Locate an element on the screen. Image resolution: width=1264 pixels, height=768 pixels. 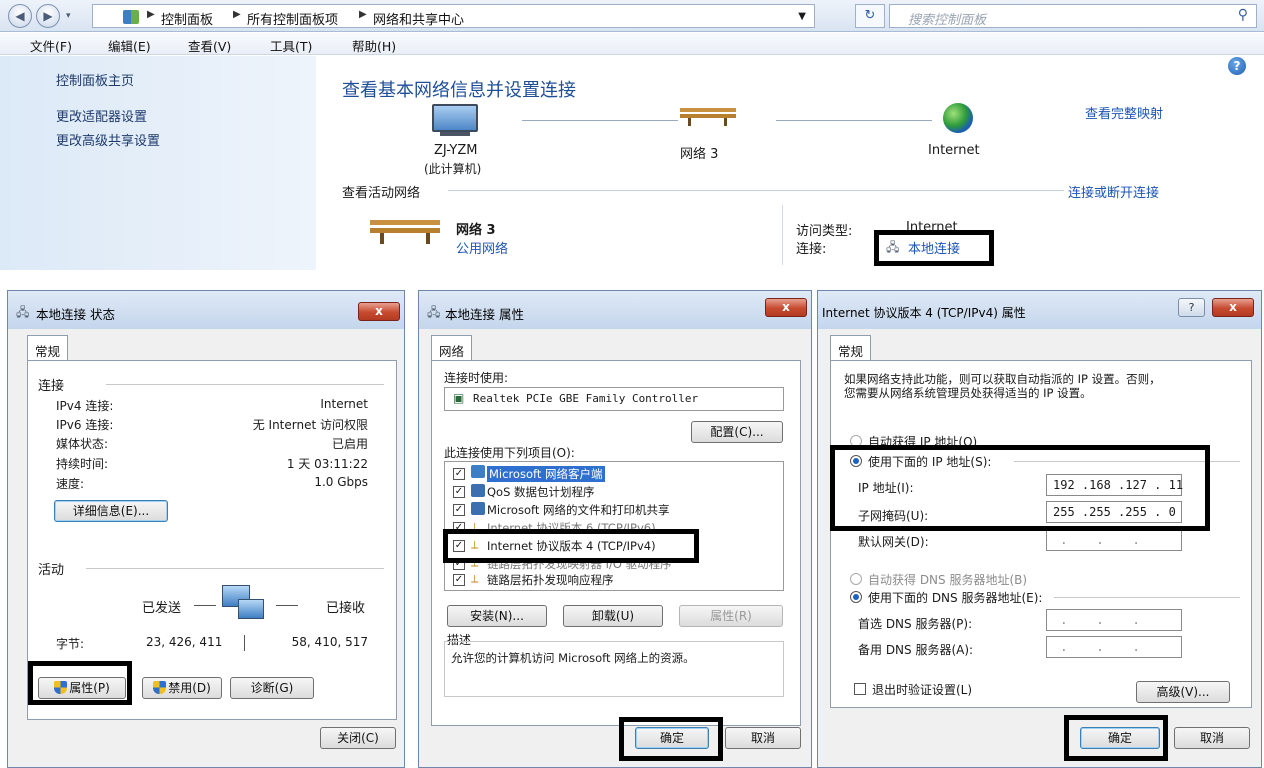
sent-line is located at coordinates (205, 605).